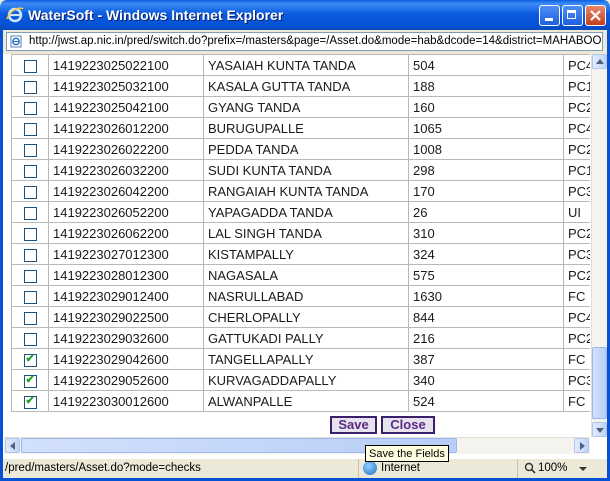  I want to click on population-value: 26, so click(486, 212).